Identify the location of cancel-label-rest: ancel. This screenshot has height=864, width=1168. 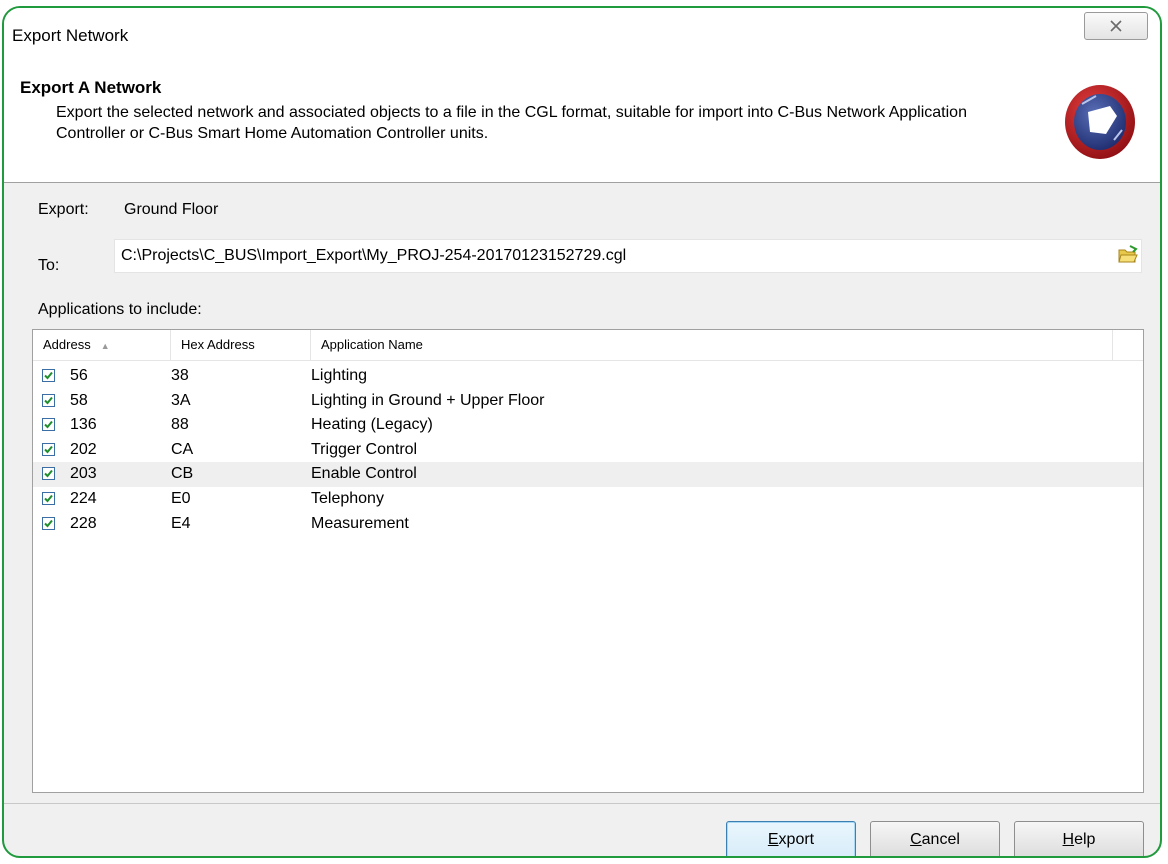
(940, 839).